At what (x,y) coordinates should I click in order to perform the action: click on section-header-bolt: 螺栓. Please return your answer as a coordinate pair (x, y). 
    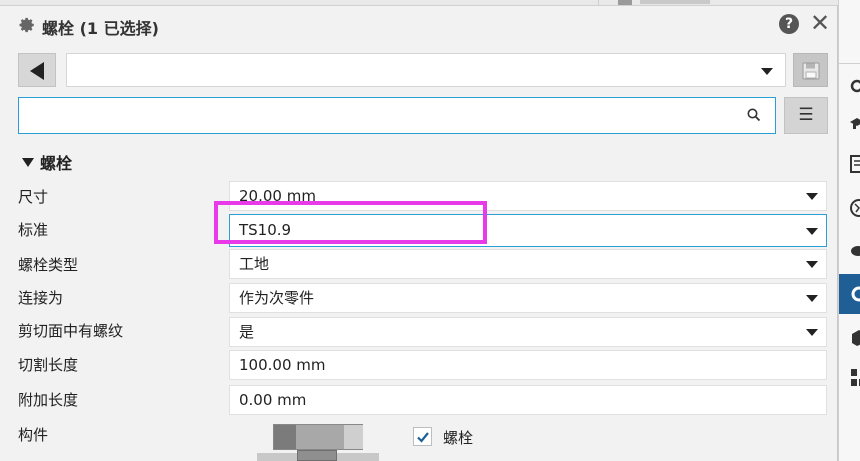
    Looking at the image, I should click on (47, 162).